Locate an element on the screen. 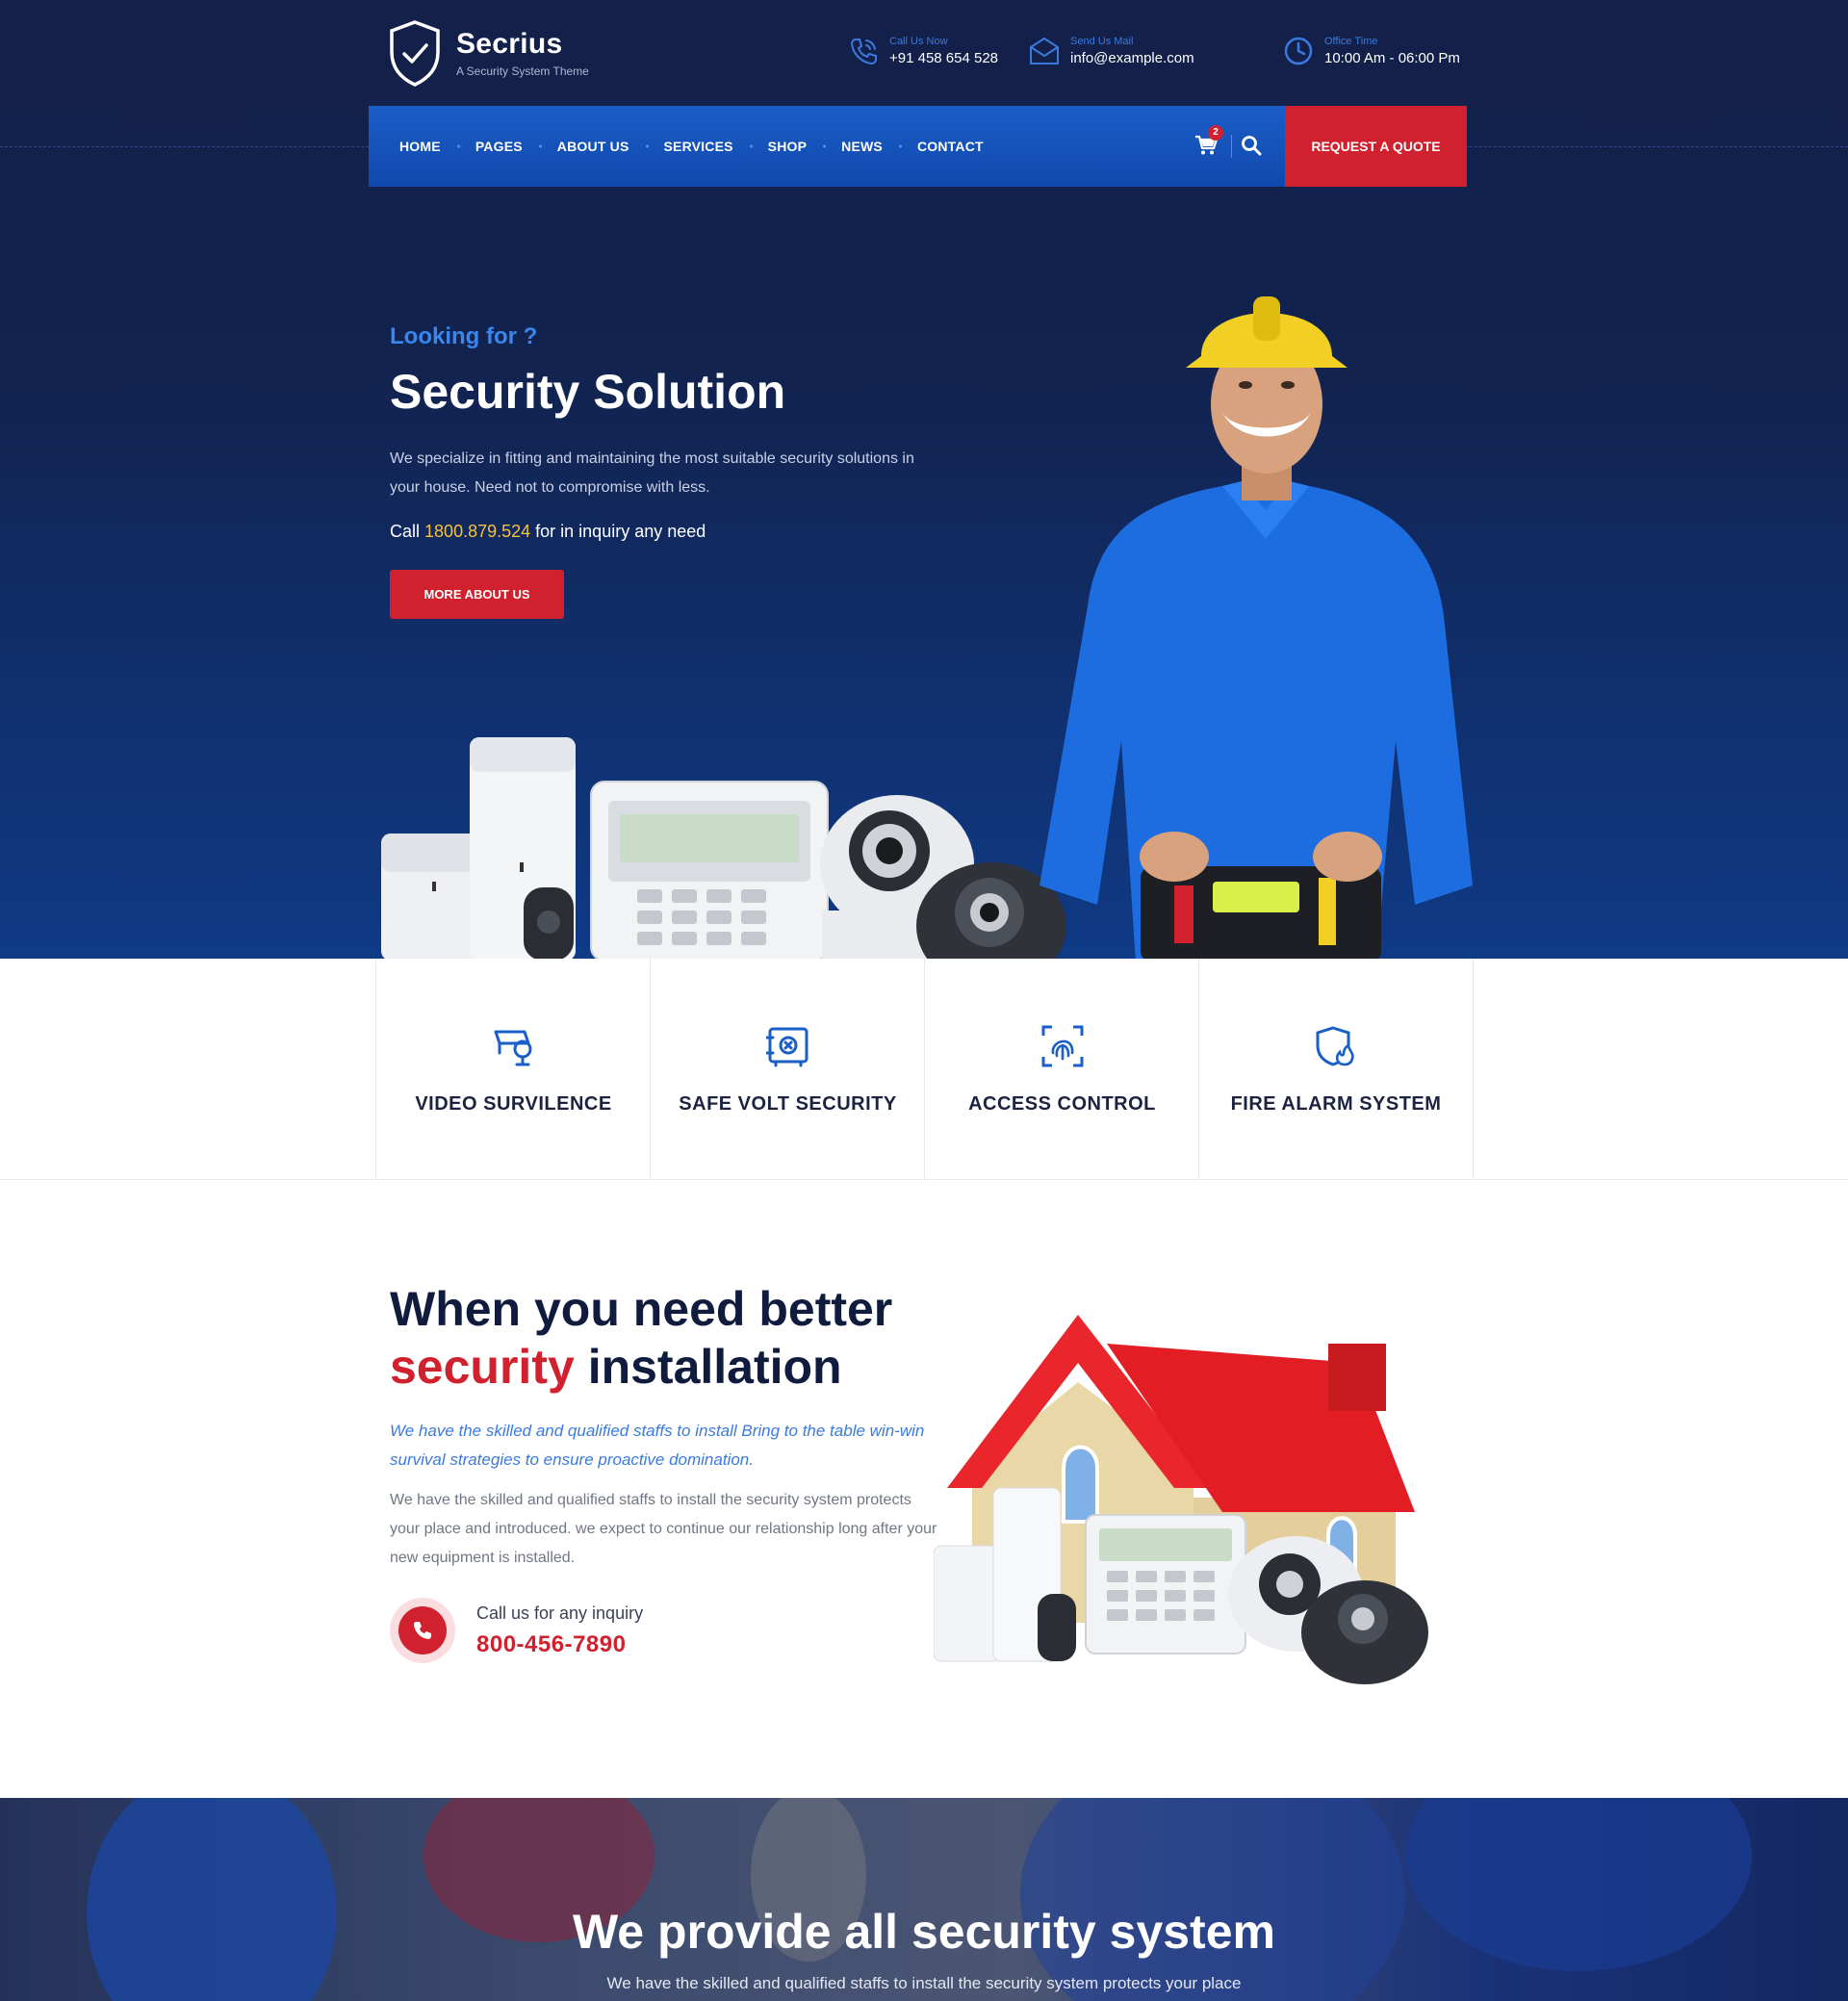  feature-title: FIRE ALARM SYSTEM is located at coordinates (1336, 1104).